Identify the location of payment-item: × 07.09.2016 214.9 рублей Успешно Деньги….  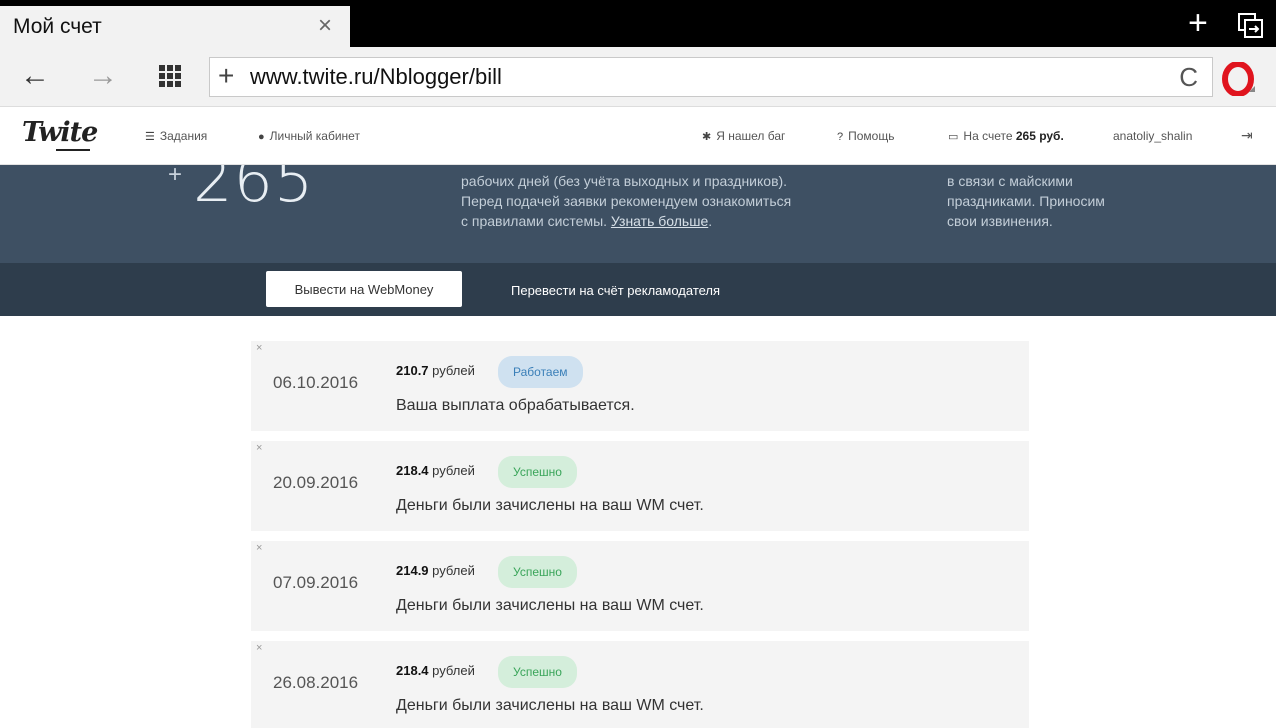
(640, 586).